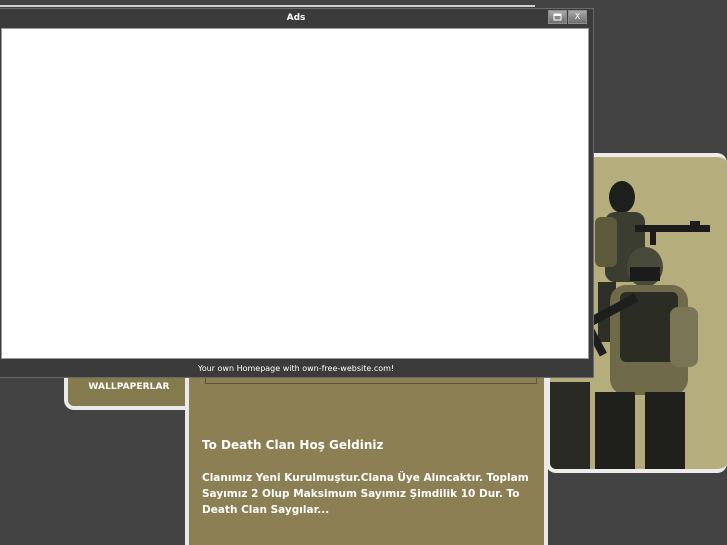 The image size is (727, 545). What do you see at coordinates (129, 387) in the screenshot?
I see `nav-item-wallpaperlar: WALLPAPERLAR` at bounding box center [129, 387].